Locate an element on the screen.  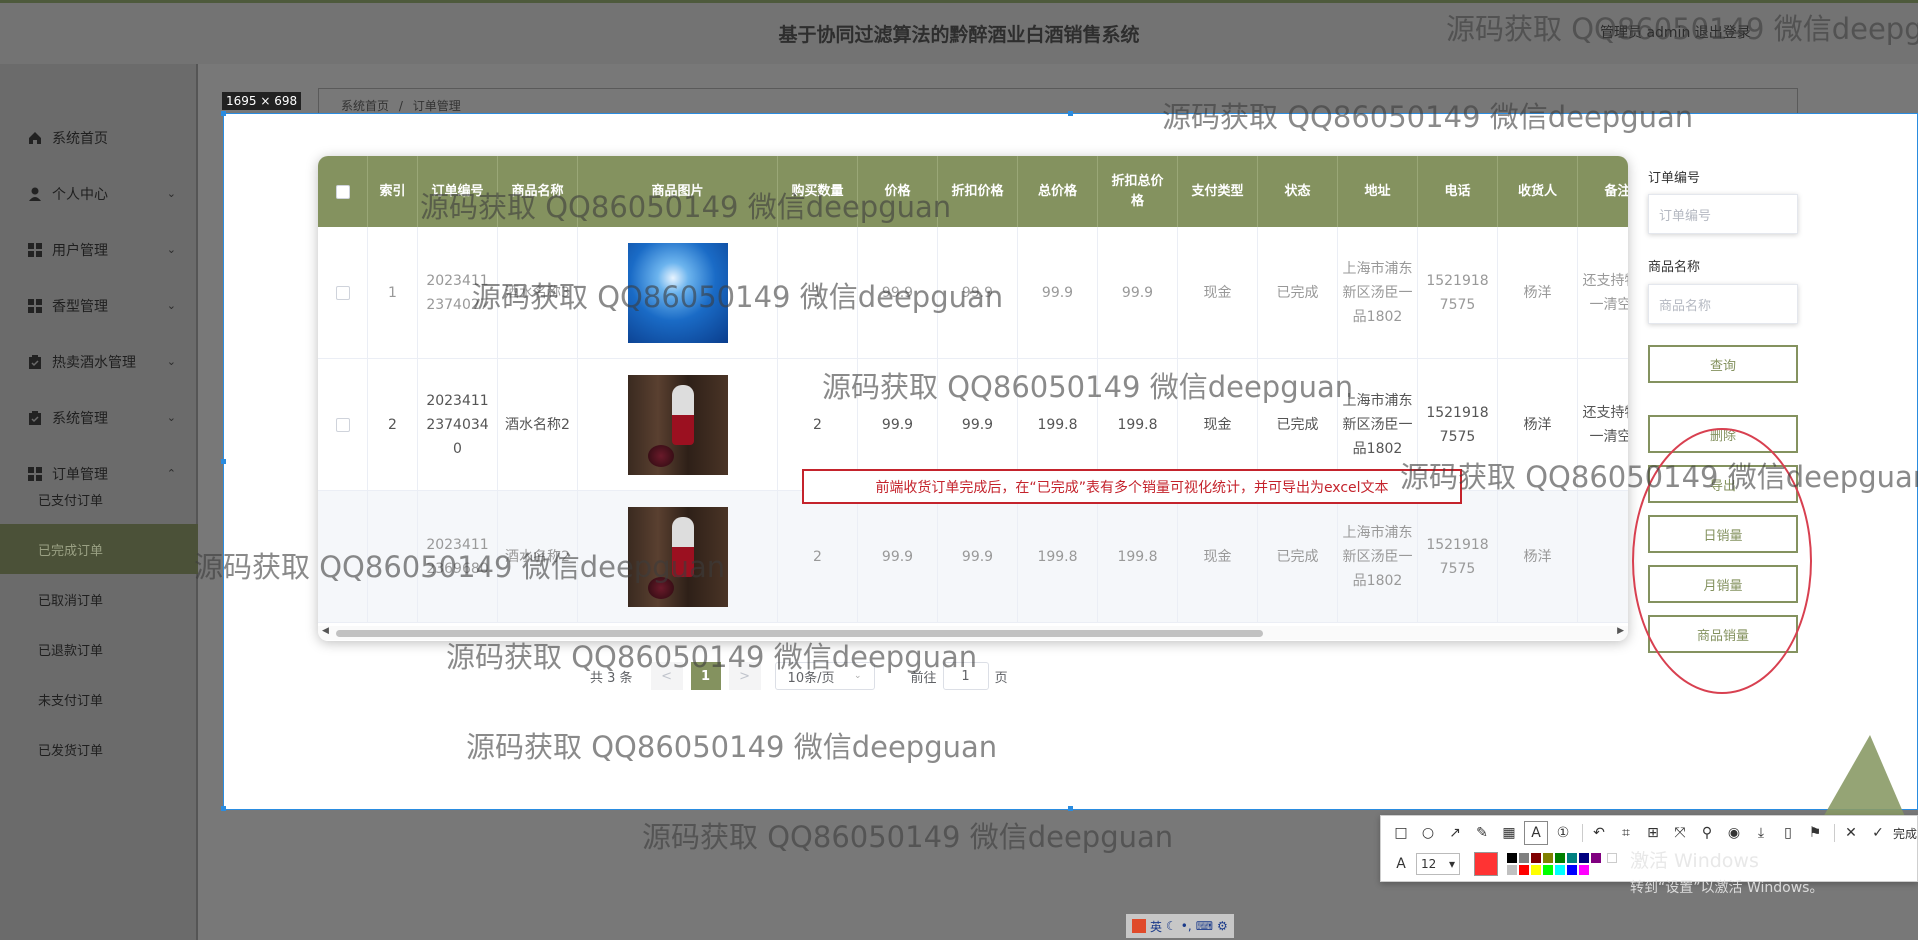
sidebar-item-profile: 个人中心 ⌄ is located at coordinates (99, 194).